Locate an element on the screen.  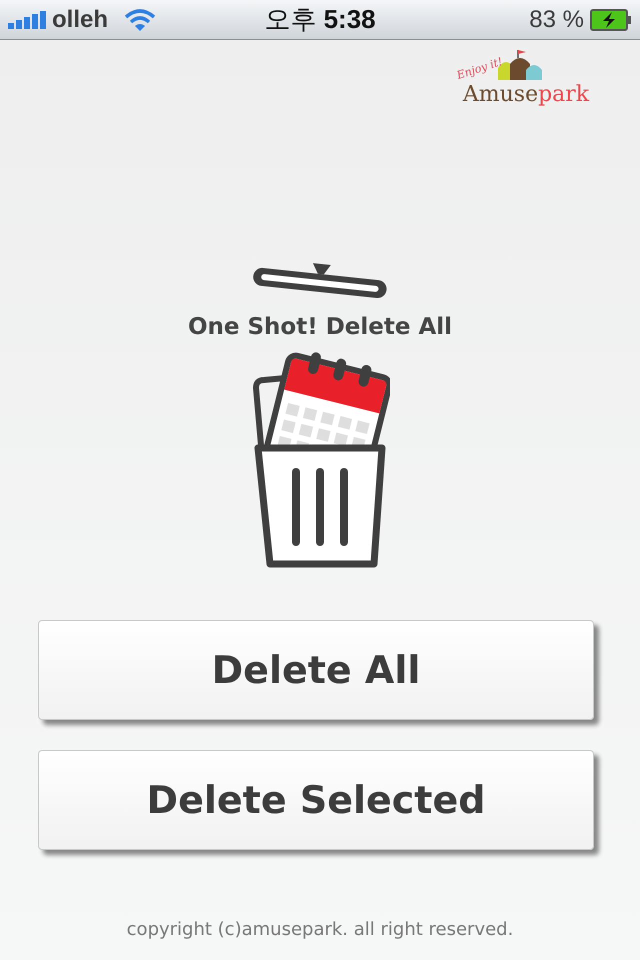
logo-tagline: Enjoy it! is located at coordinates (479, 68).